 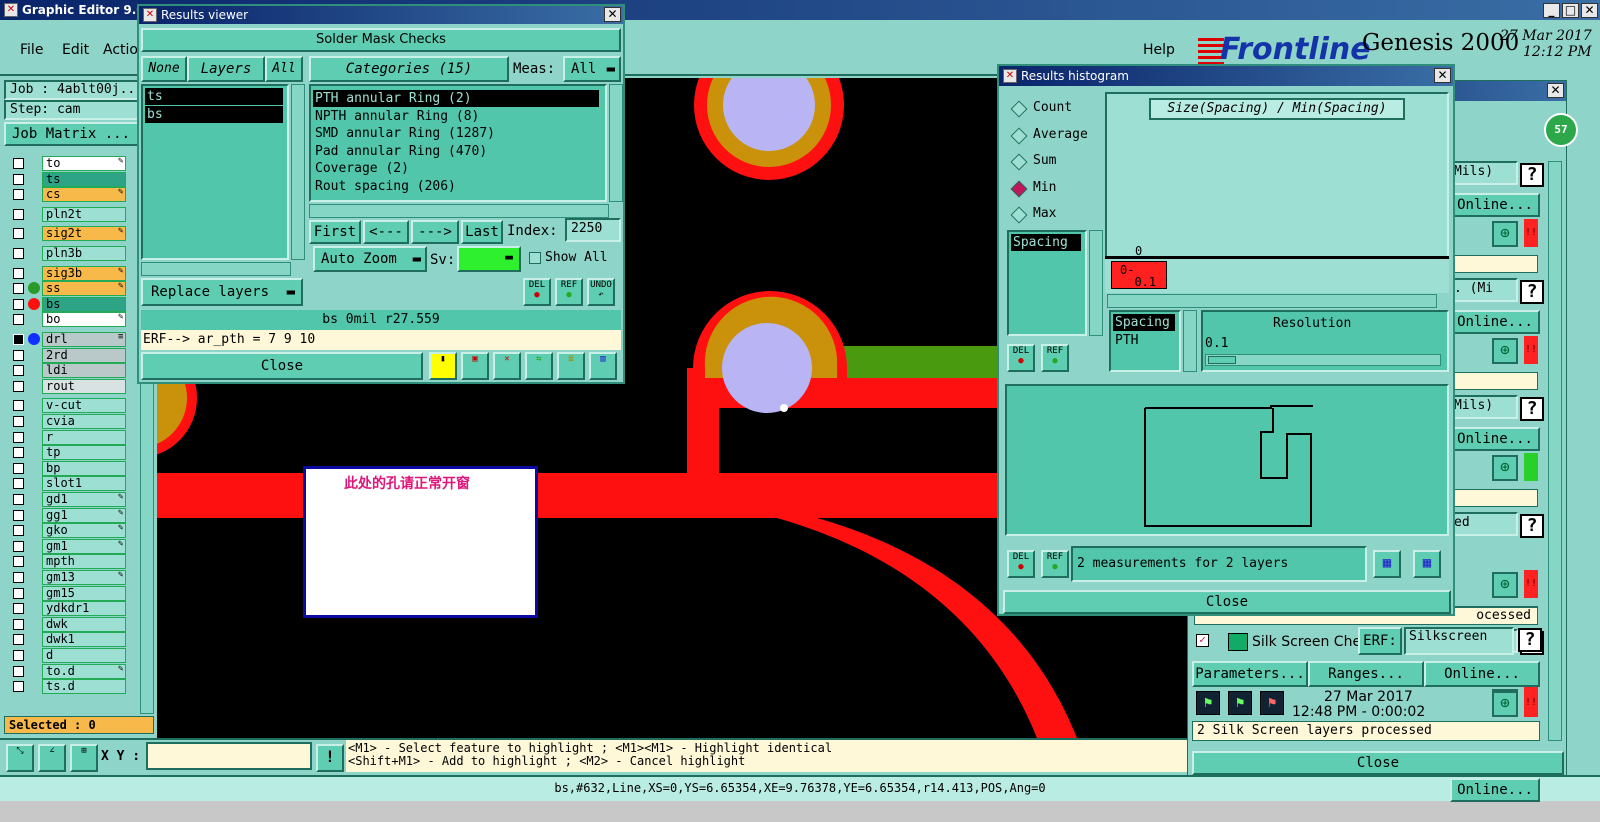 I want to click on list1-scroll, so click(x=1096, y=283).